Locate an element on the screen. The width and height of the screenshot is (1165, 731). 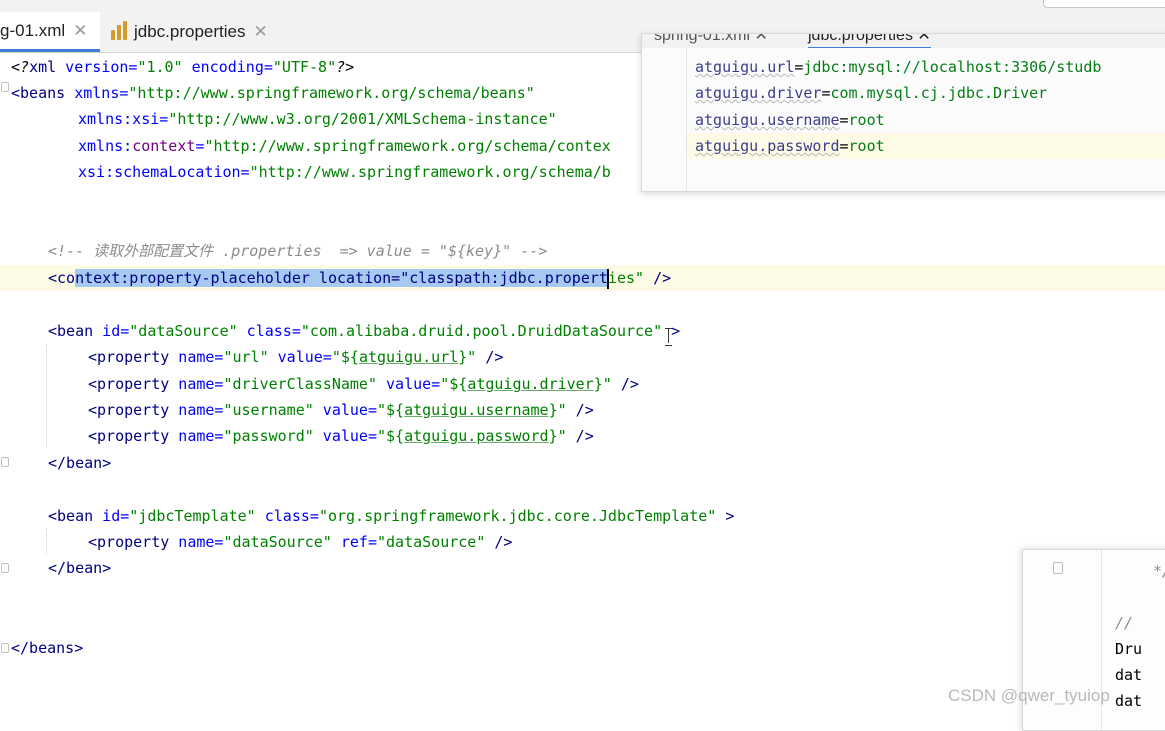
property-line: atguigu.password=root is located at coordinates (790, 146).